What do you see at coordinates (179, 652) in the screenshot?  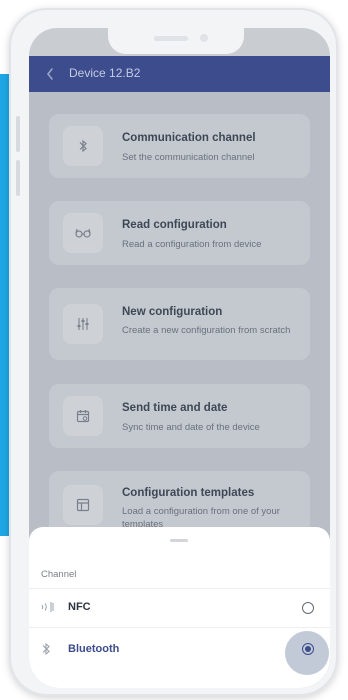 I see `channel-option-bluetooth: Bluetooth` at bounding box center [179, 652].